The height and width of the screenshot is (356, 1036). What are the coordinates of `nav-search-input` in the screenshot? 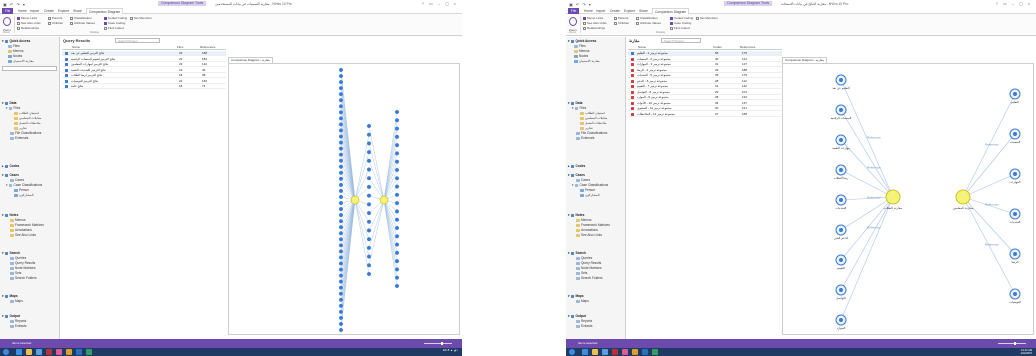 It's located at (29, 68).